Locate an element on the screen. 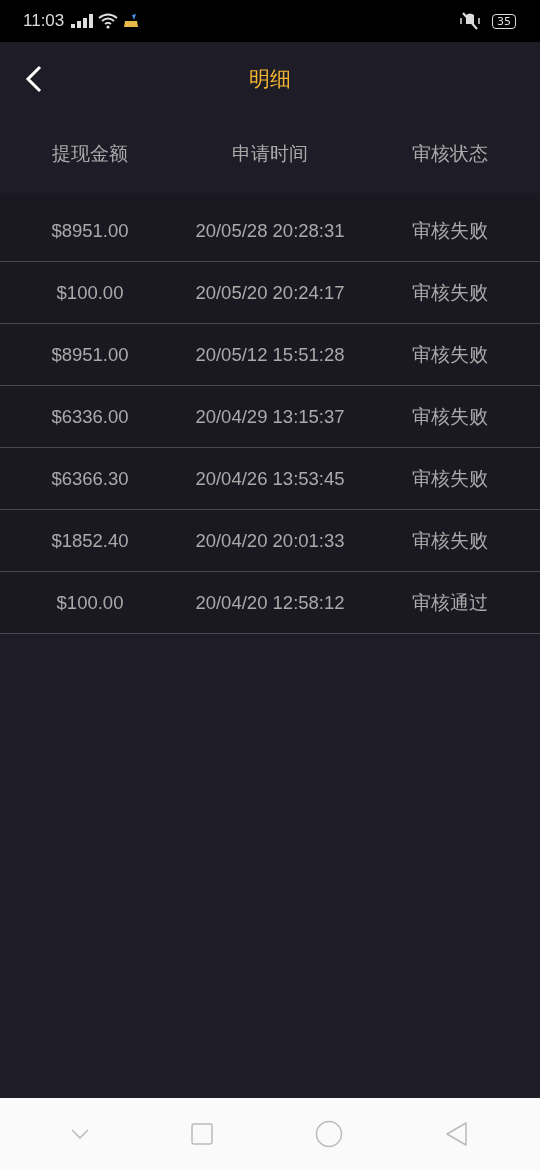  column-header: 审核状态 is located at coordinates (450, 153).